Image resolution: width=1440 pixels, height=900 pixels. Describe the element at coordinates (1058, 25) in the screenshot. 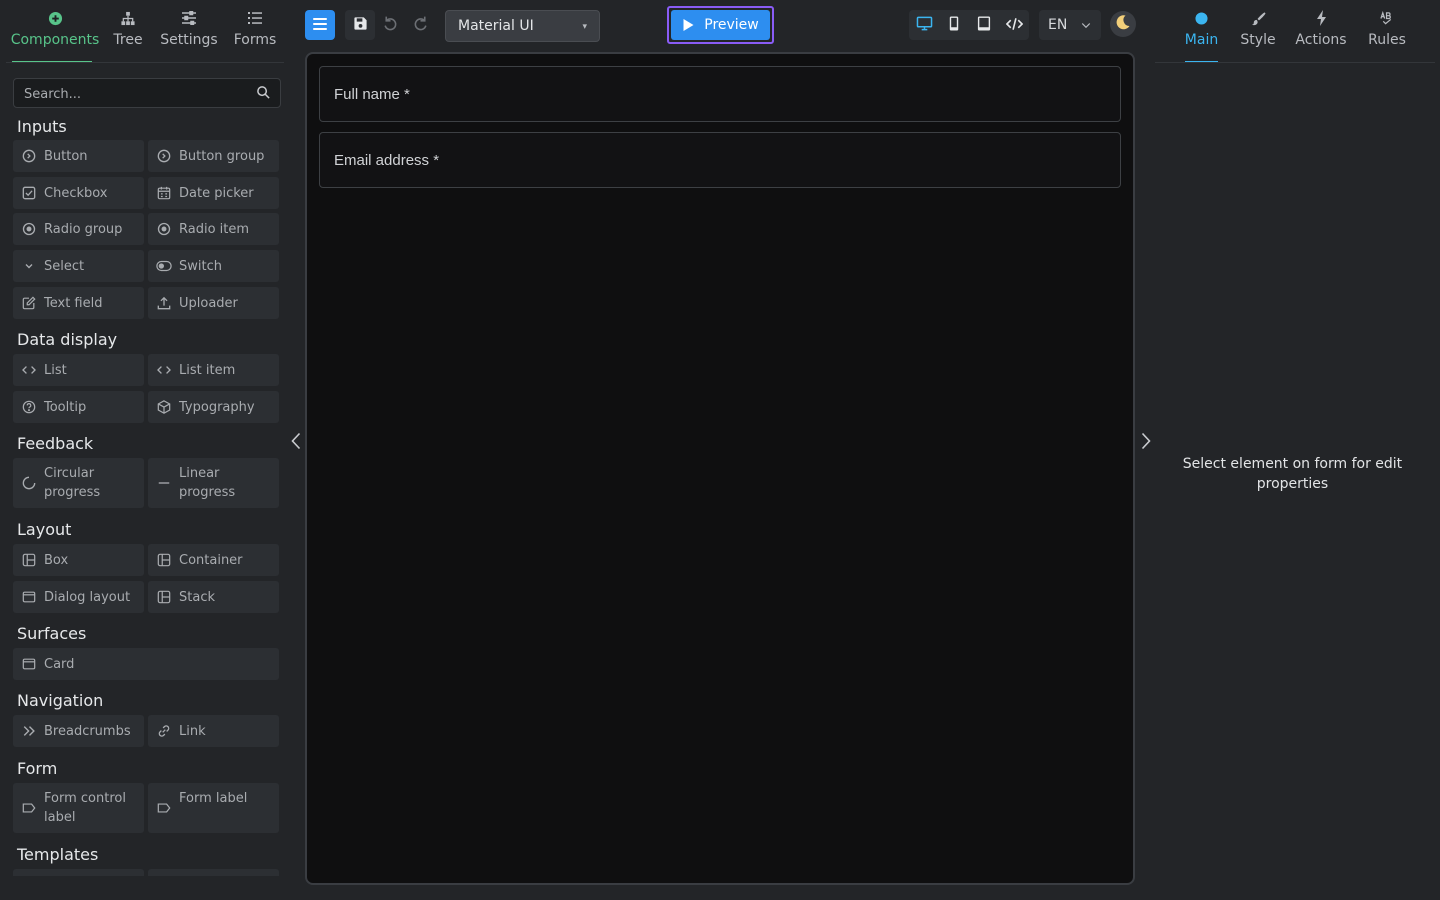

I see `language-value: EN` at that location.